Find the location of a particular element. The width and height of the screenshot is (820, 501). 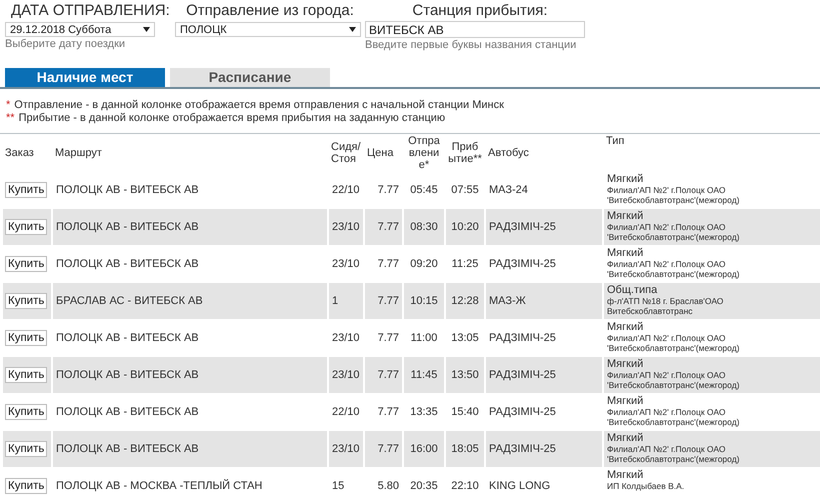

seats-cell: 15 is located at coordinates (338, 486).